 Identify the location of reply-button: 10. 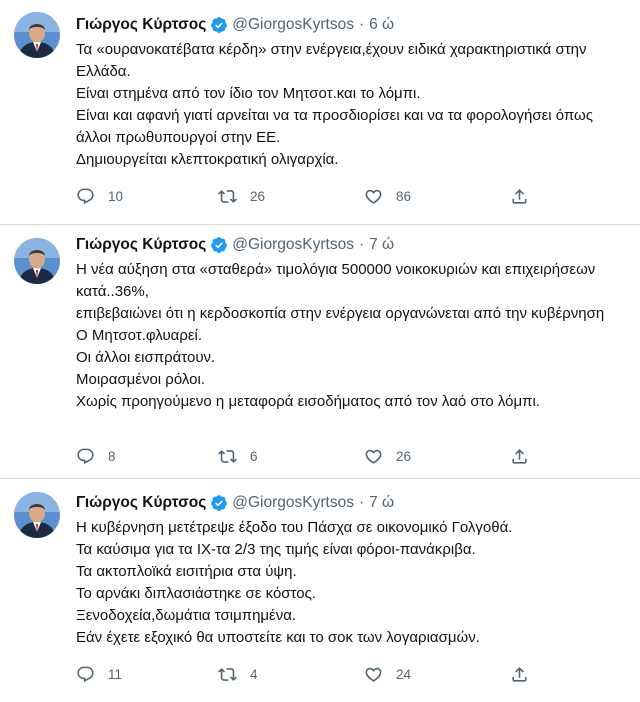
(99, 196).